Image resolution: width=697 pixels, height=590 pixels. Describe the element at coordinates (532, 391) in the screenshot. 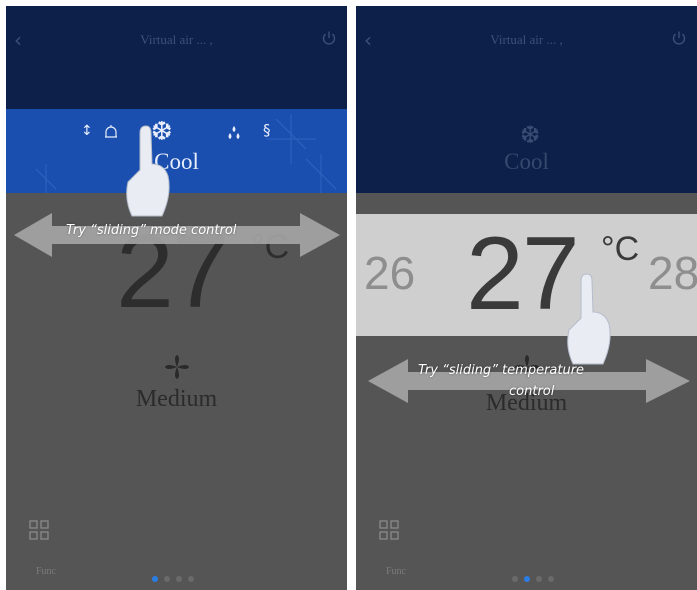

I see `hint-text-line2: control` at that location.